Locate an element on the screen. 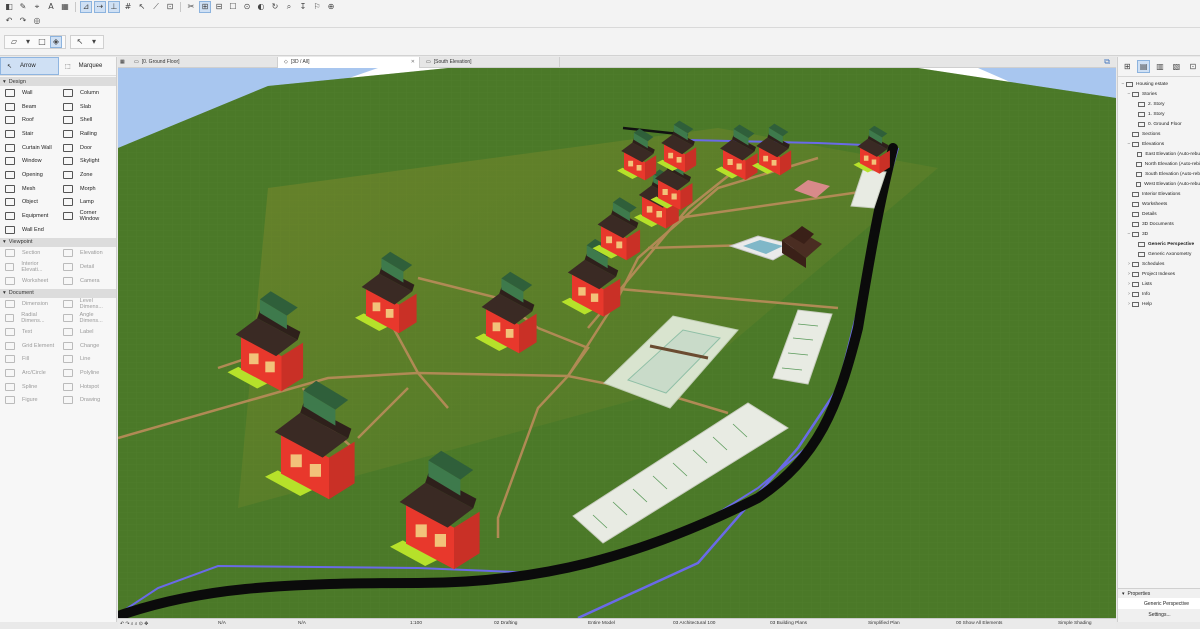 The height and width of the screenshot is (629, 1200). shading-select: Simple Shading is located at coordinates (1075, 623).